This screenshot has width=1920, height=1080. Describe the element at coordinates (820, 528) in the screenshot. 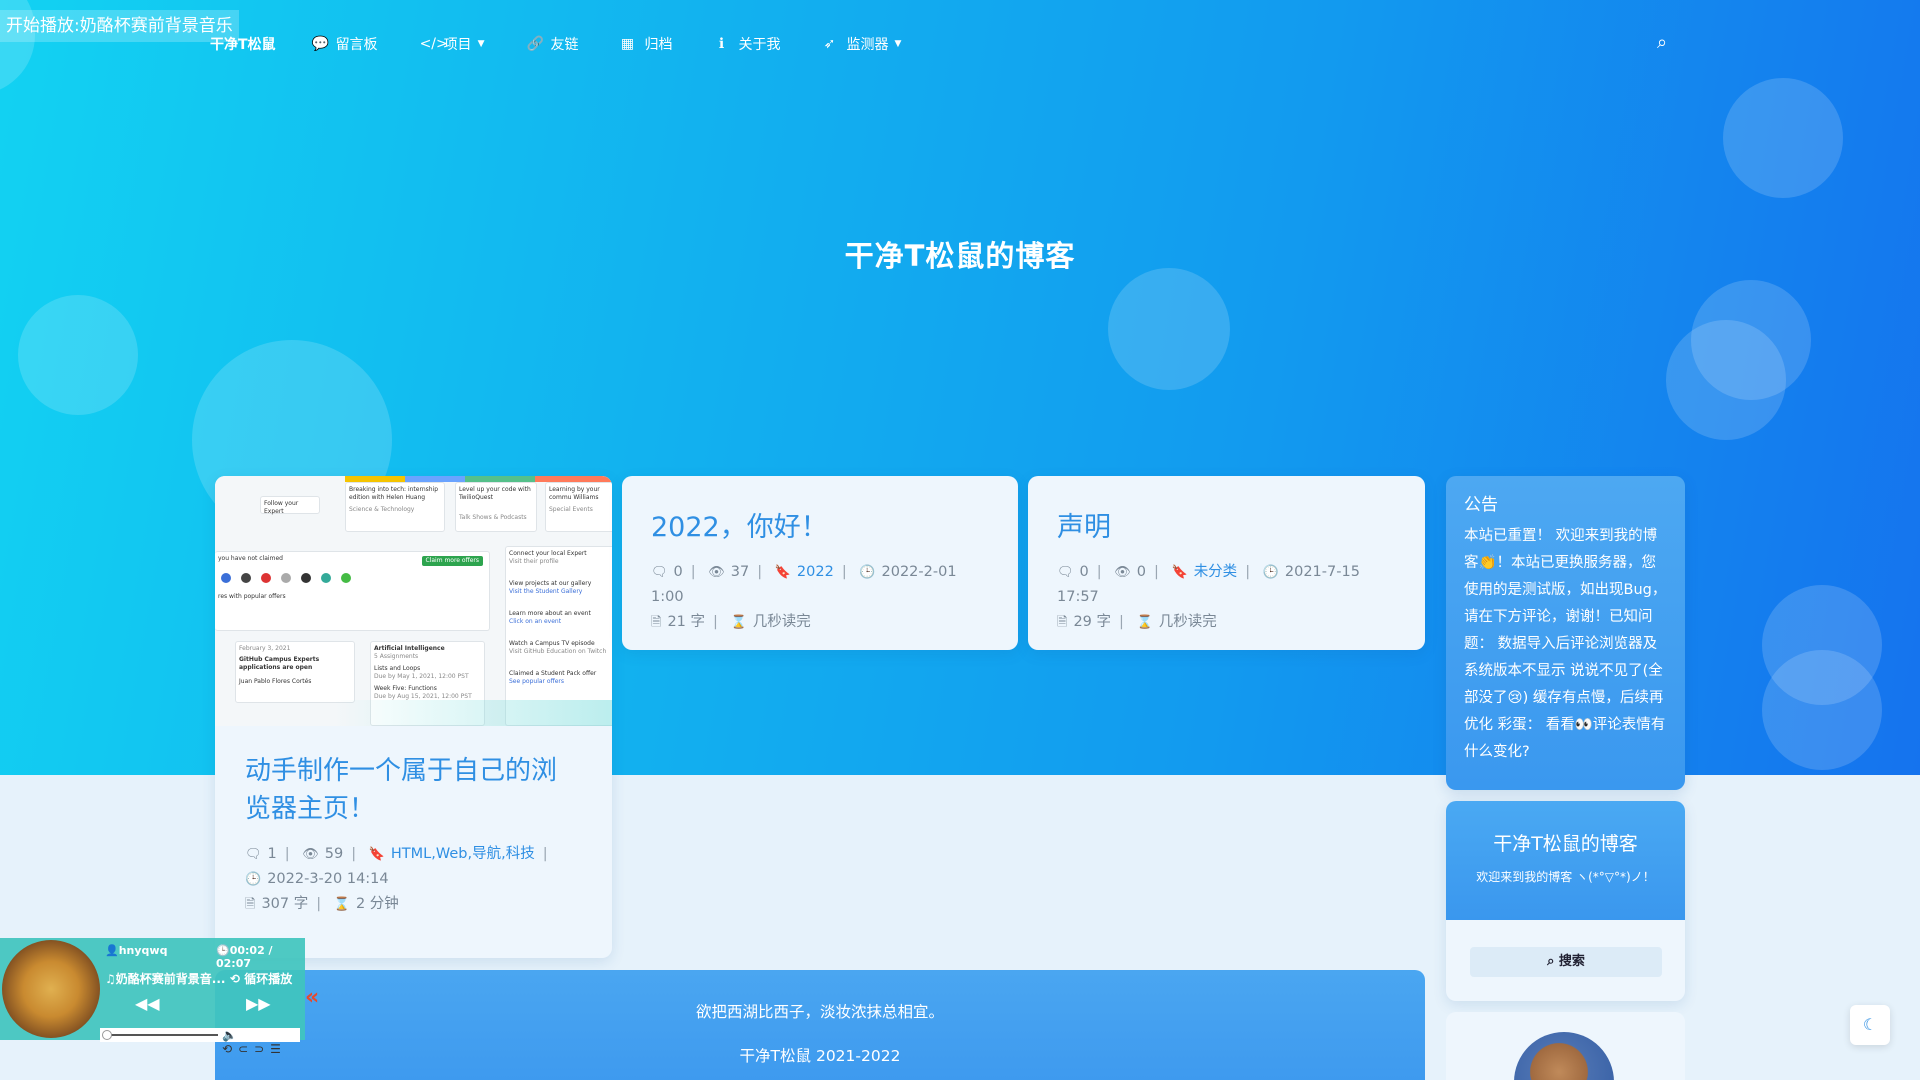

I see `post-title: 2022，你好！` at that location.